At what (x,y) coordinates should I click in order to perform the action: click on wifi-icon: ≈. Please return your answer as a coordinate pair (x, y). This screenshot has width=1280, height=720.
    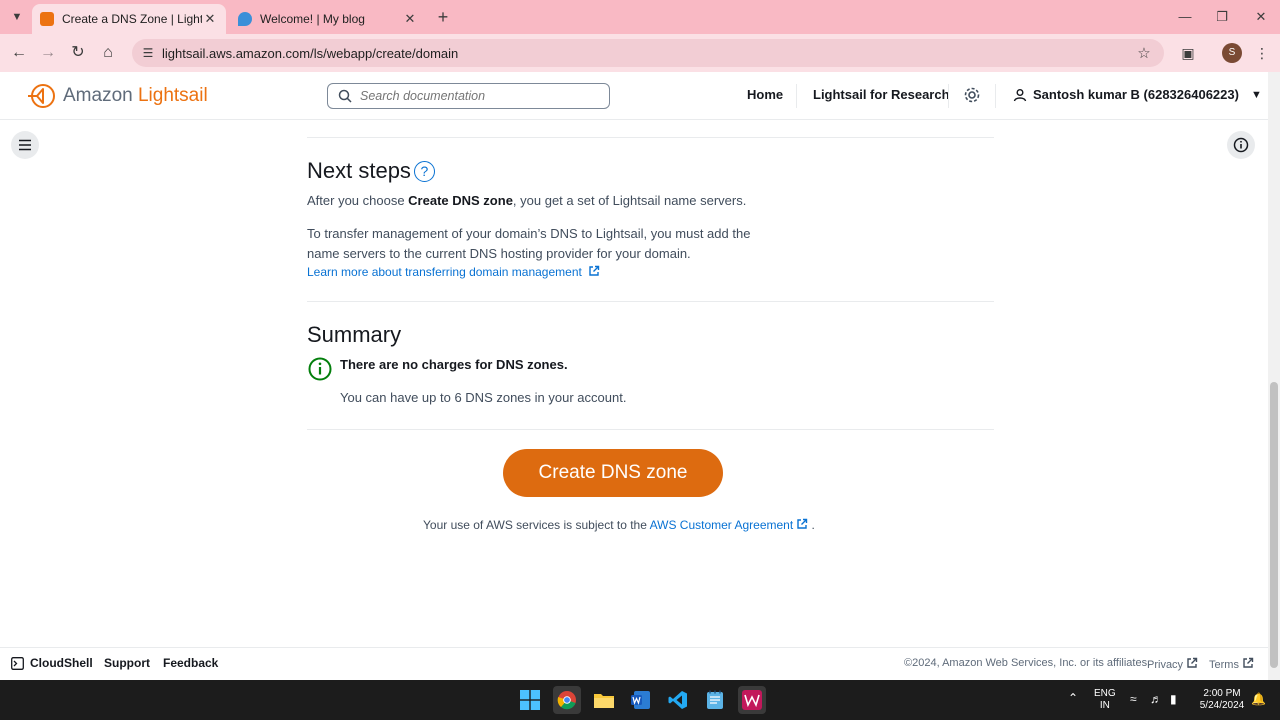
    Looking at the image, I should click on (1133, 699).